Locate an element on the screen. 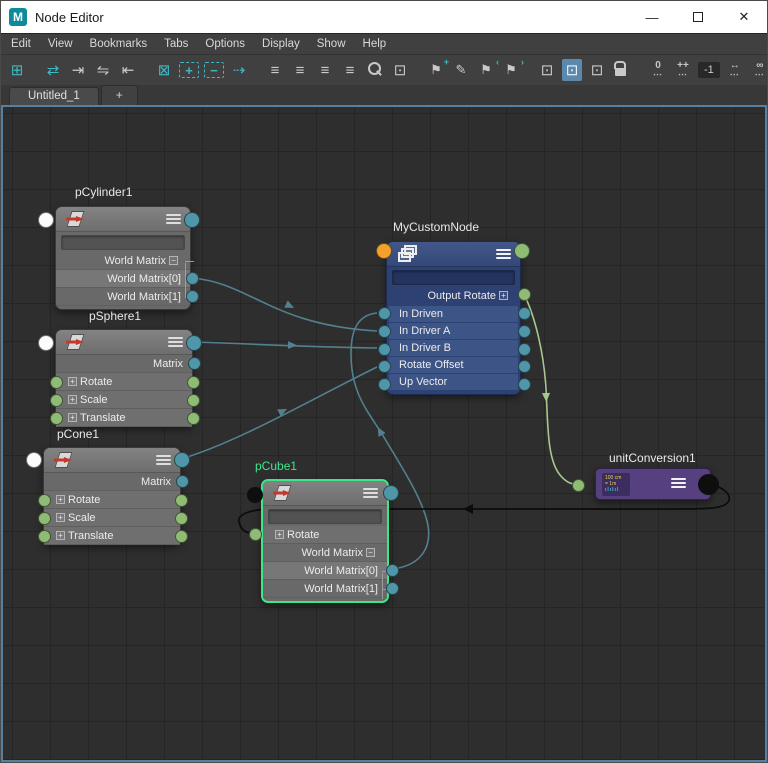 The image size is (768, 763). port-pcylinder1-state is located at coordinates (46, 220).